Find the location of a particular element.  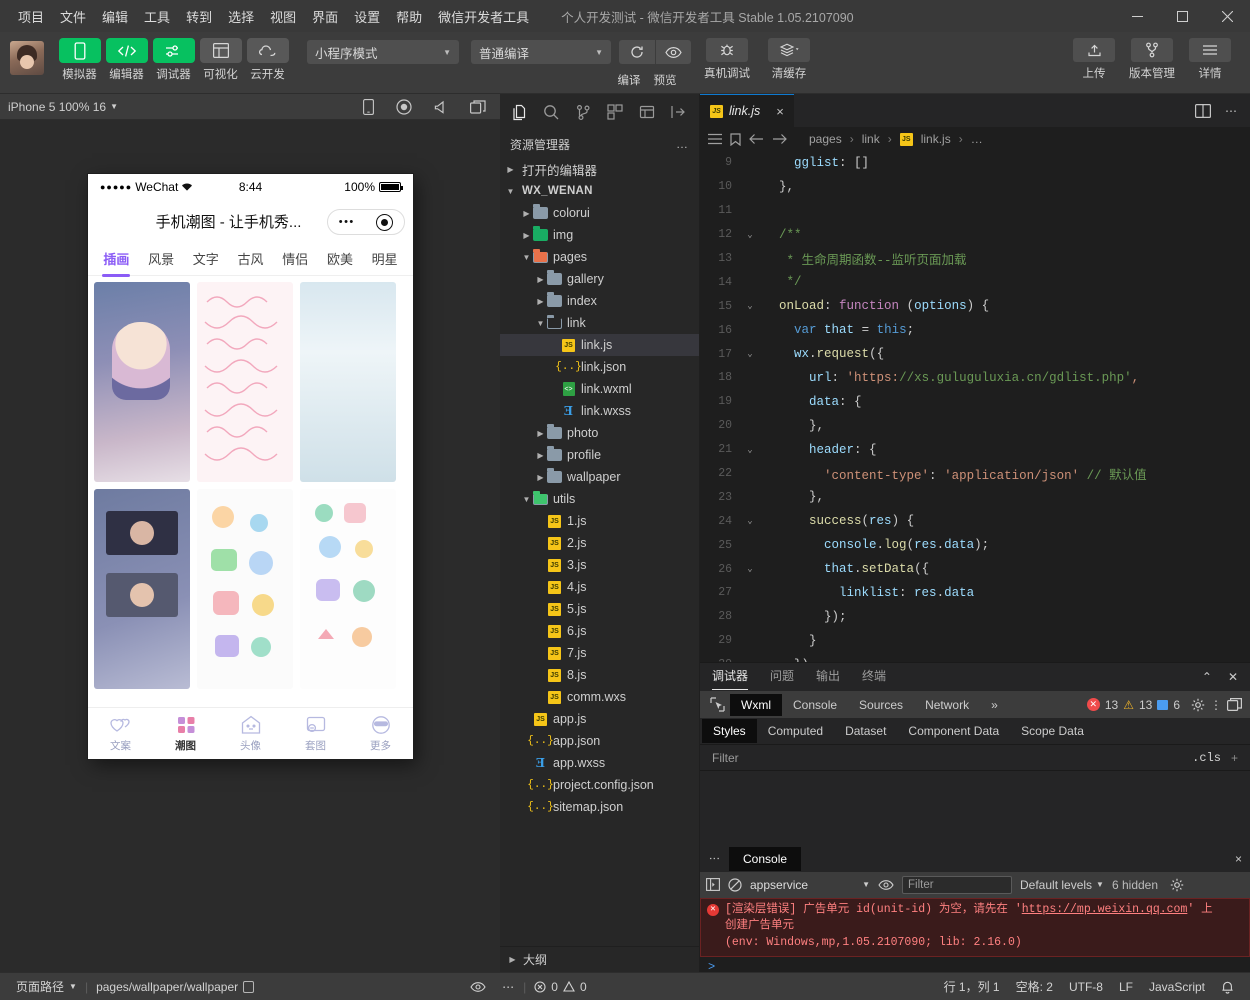

file-tree-item-profile: ▶ profile is located at coordinates (599, 455).